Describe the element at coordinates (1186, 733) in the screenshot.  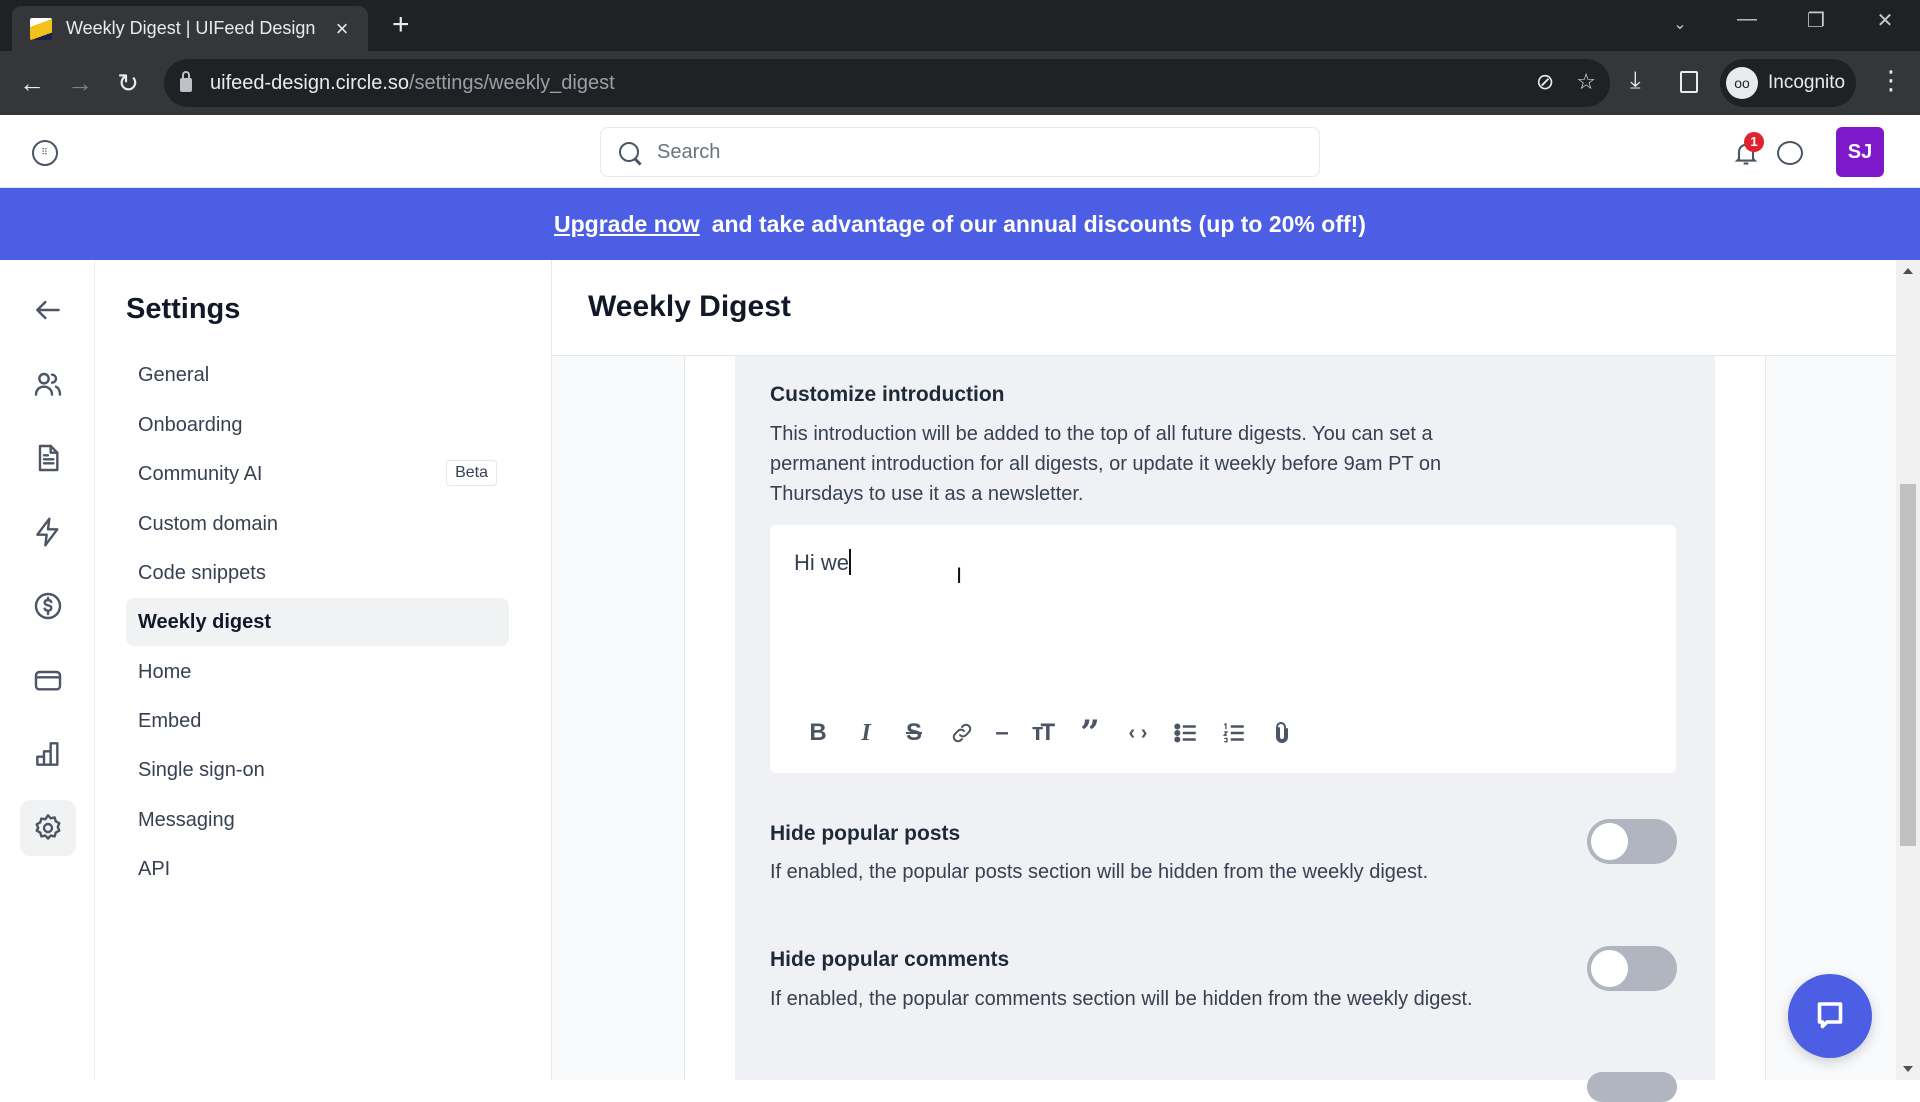
I see `bullet-list-icon` at that location.